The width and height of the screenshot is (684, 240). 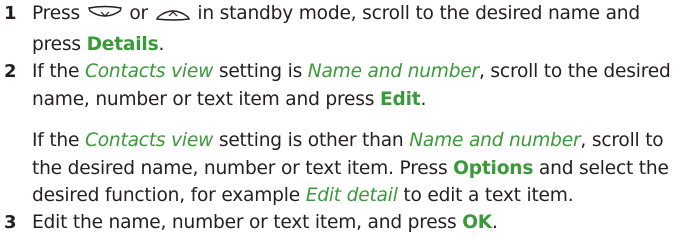 I want to click on text-line: press Details., so click(x=98, y=44).